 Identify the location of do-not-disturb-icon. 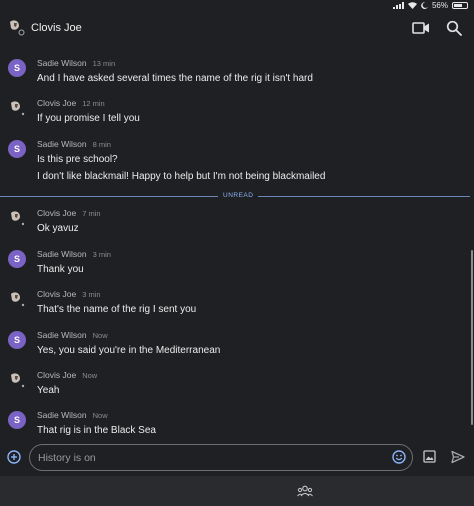
(424, 5).